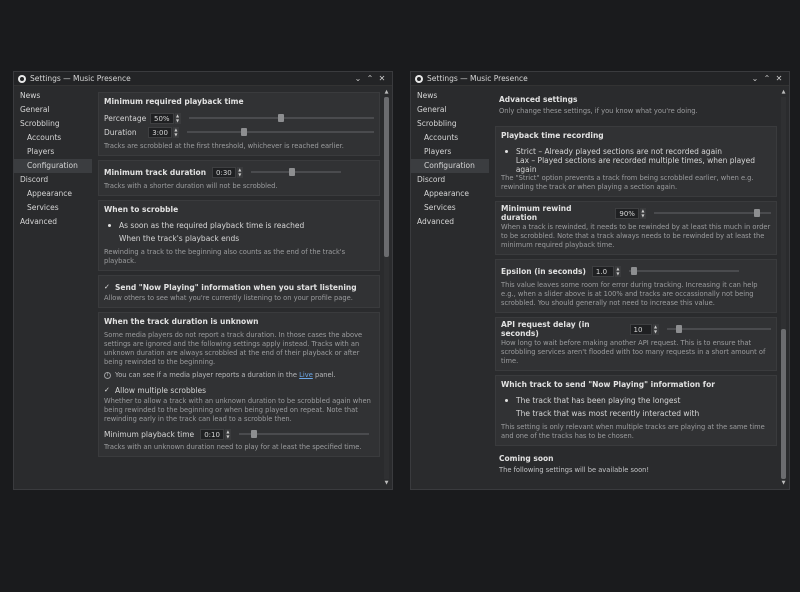  What do you see at coordinates (239, 390) in the screenshot?
I see `allow-multiple-checkbox: ✓ Allow multiple scrobbles` at bounding box center [239, 390].